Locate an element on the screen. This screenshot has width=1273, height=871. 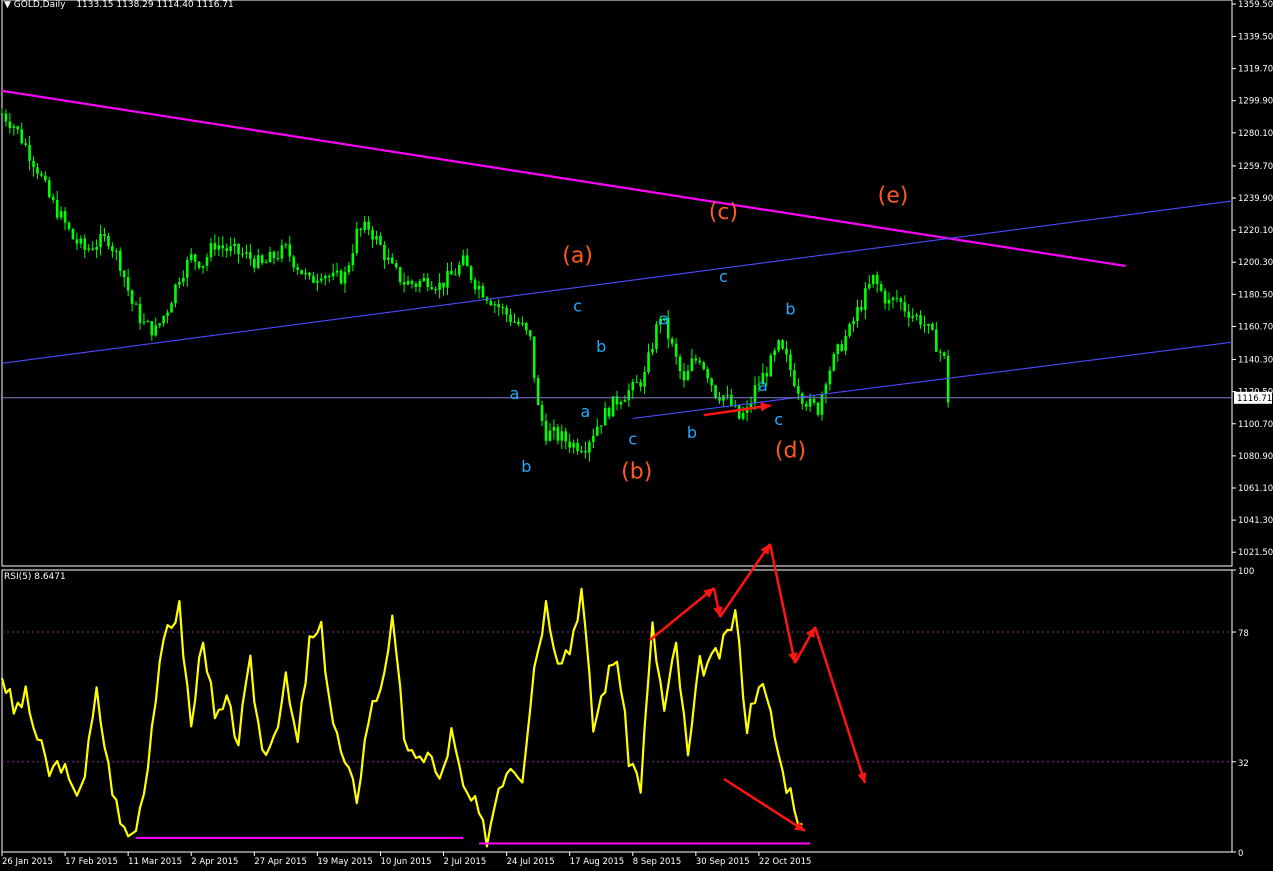
price-axis-label: 1061.10 is located at coordinates (1255, 489).